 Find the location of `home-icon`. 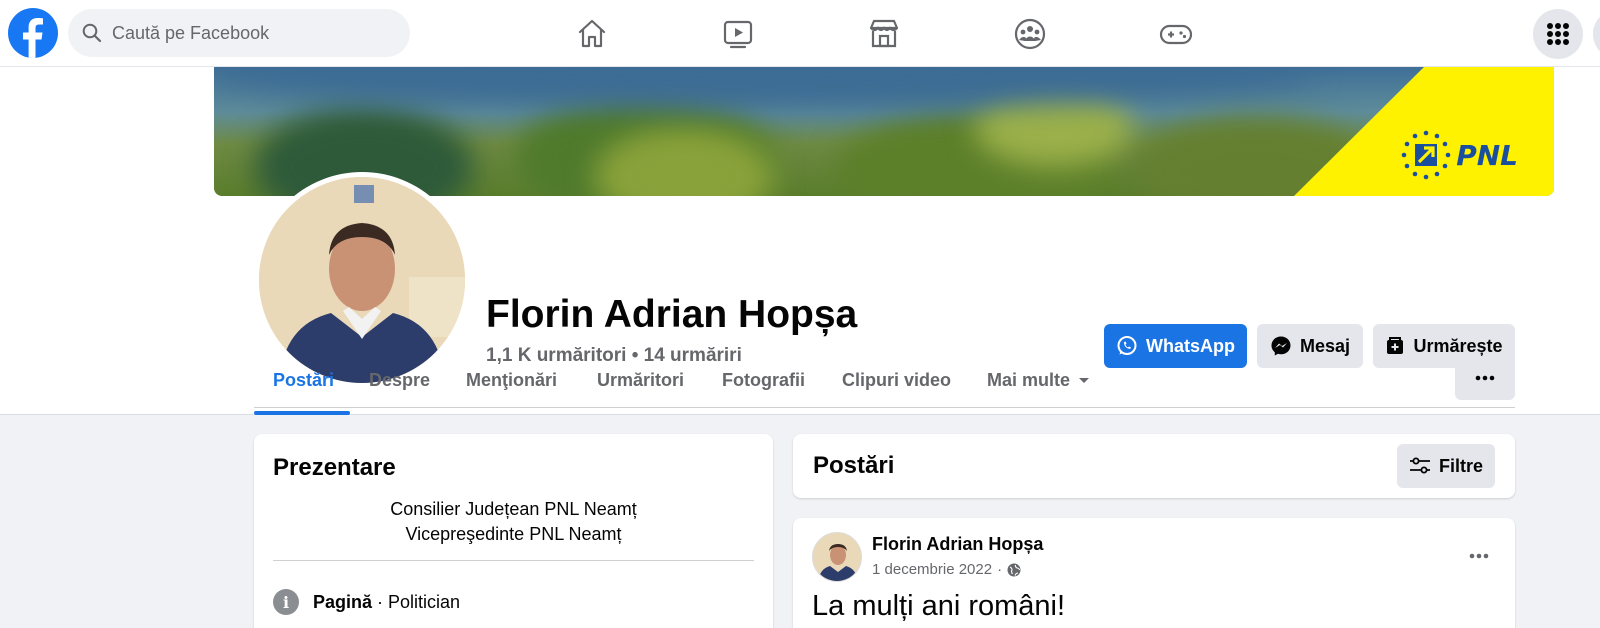

home-icon is located at coordinates (592, 34).